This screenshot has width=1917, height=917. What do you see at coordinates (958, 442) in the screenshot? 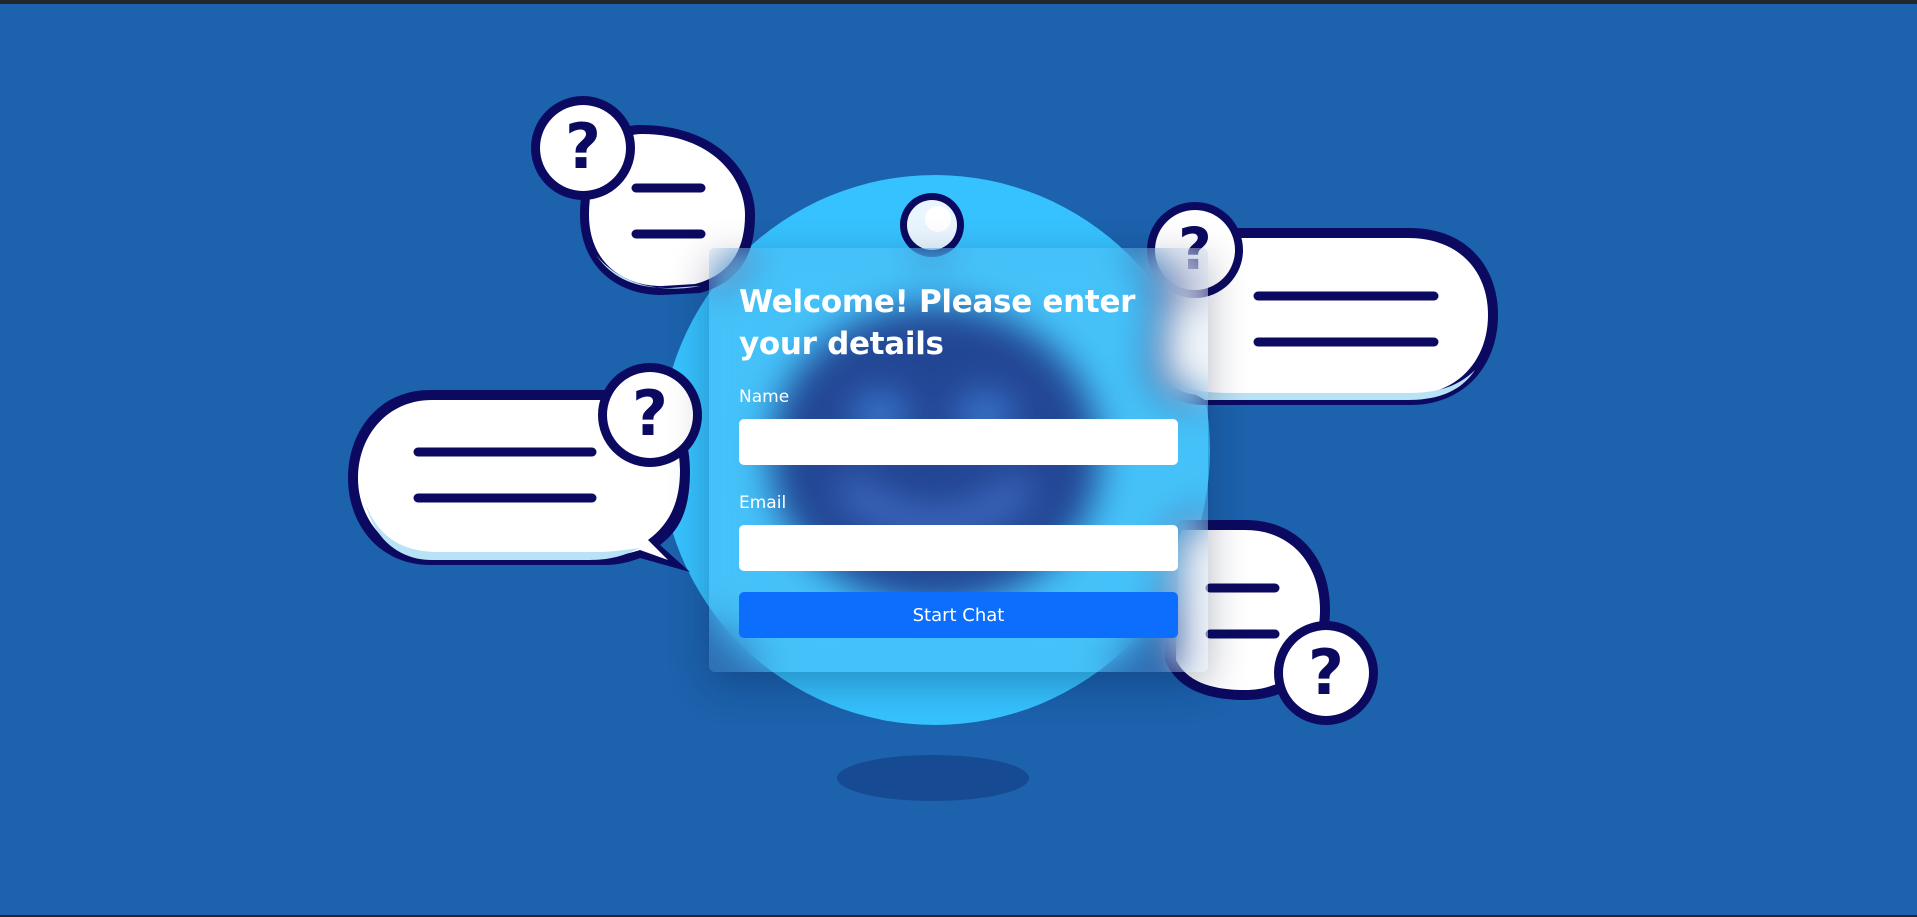
I see `name-input` at bounding box center [958, 442].